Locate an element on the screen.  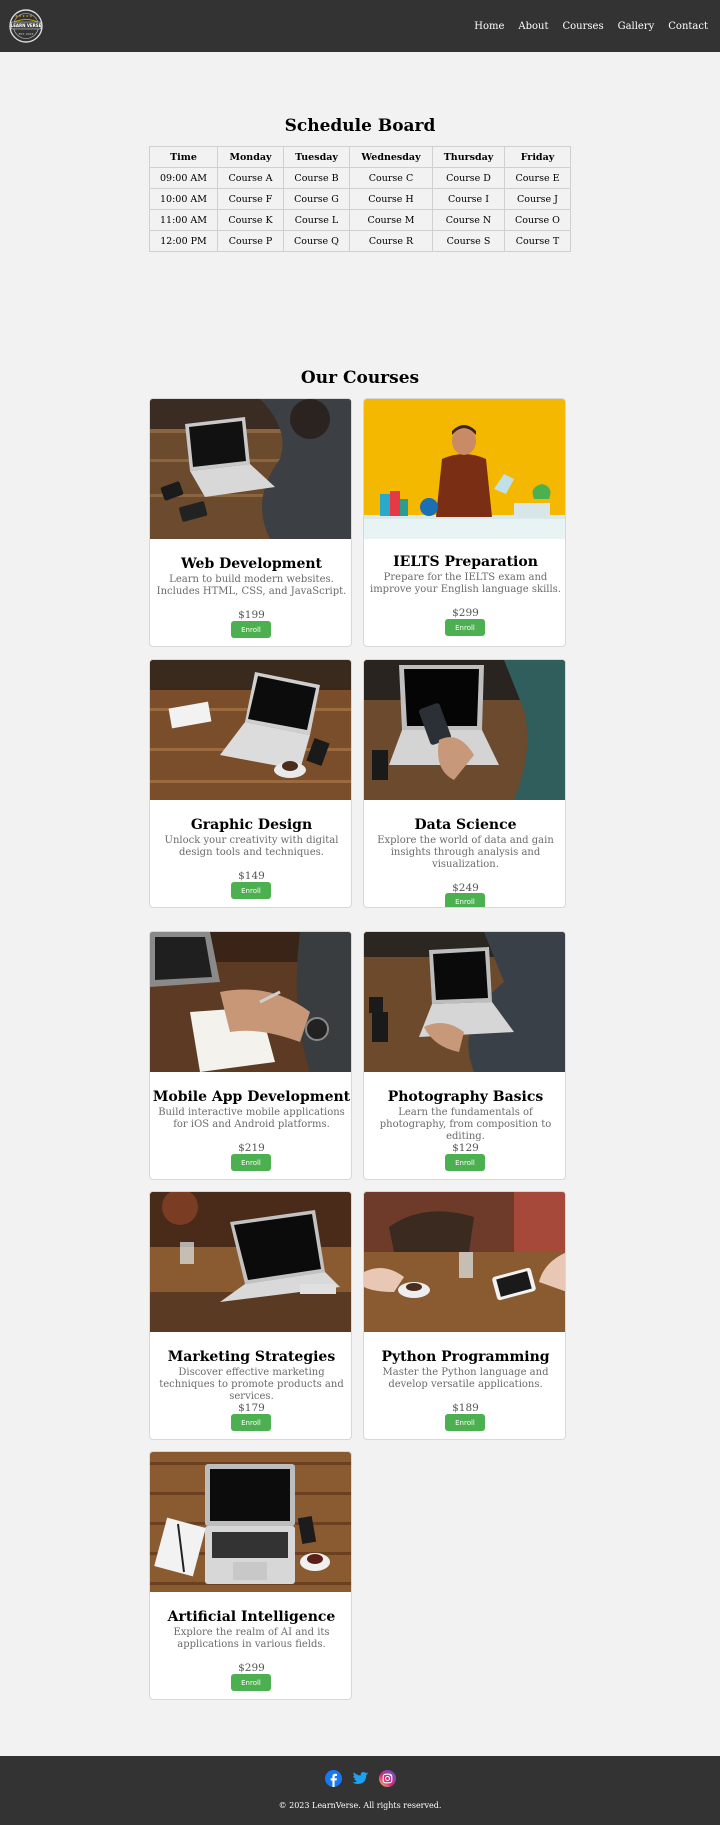
table-cell: Course T is located at coordinates (537, 241).